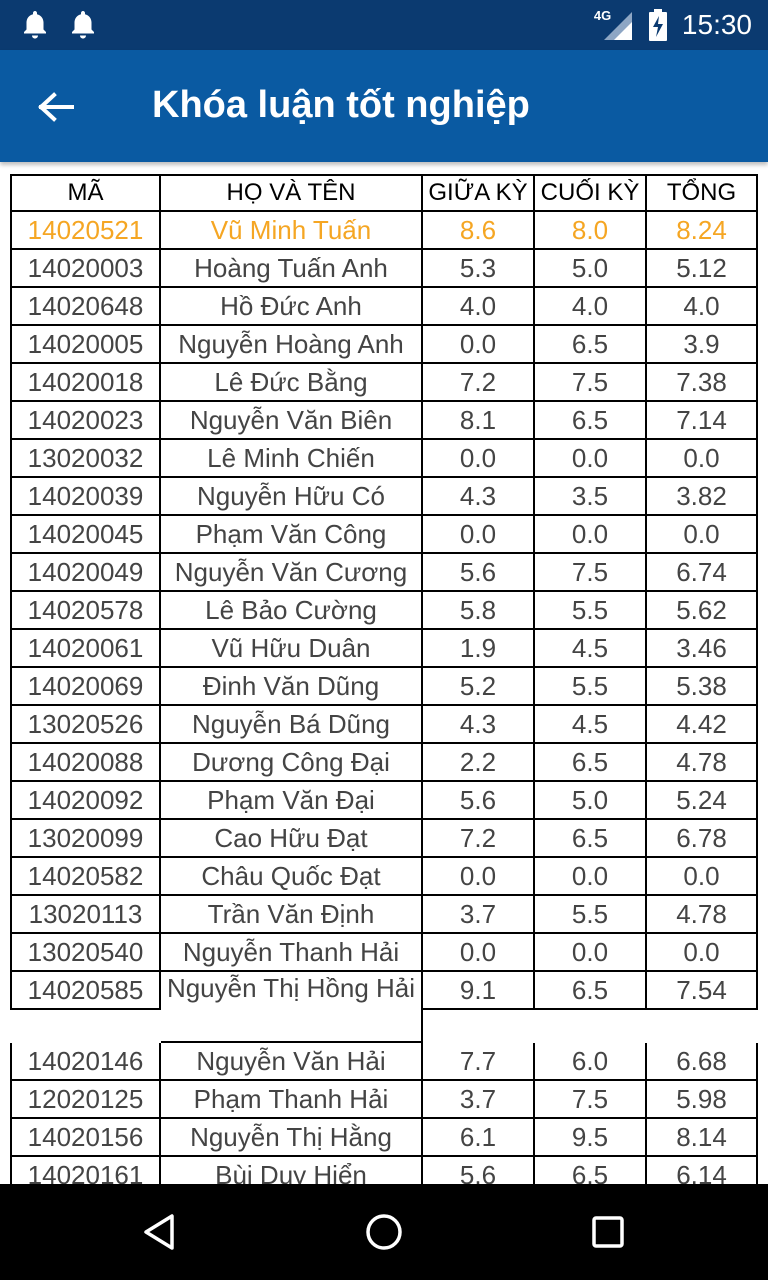  What do you see at coordinates (85, 573) in the screenshot?
I see `student-id-cell: 14020049` at bounding box center [85, 573].